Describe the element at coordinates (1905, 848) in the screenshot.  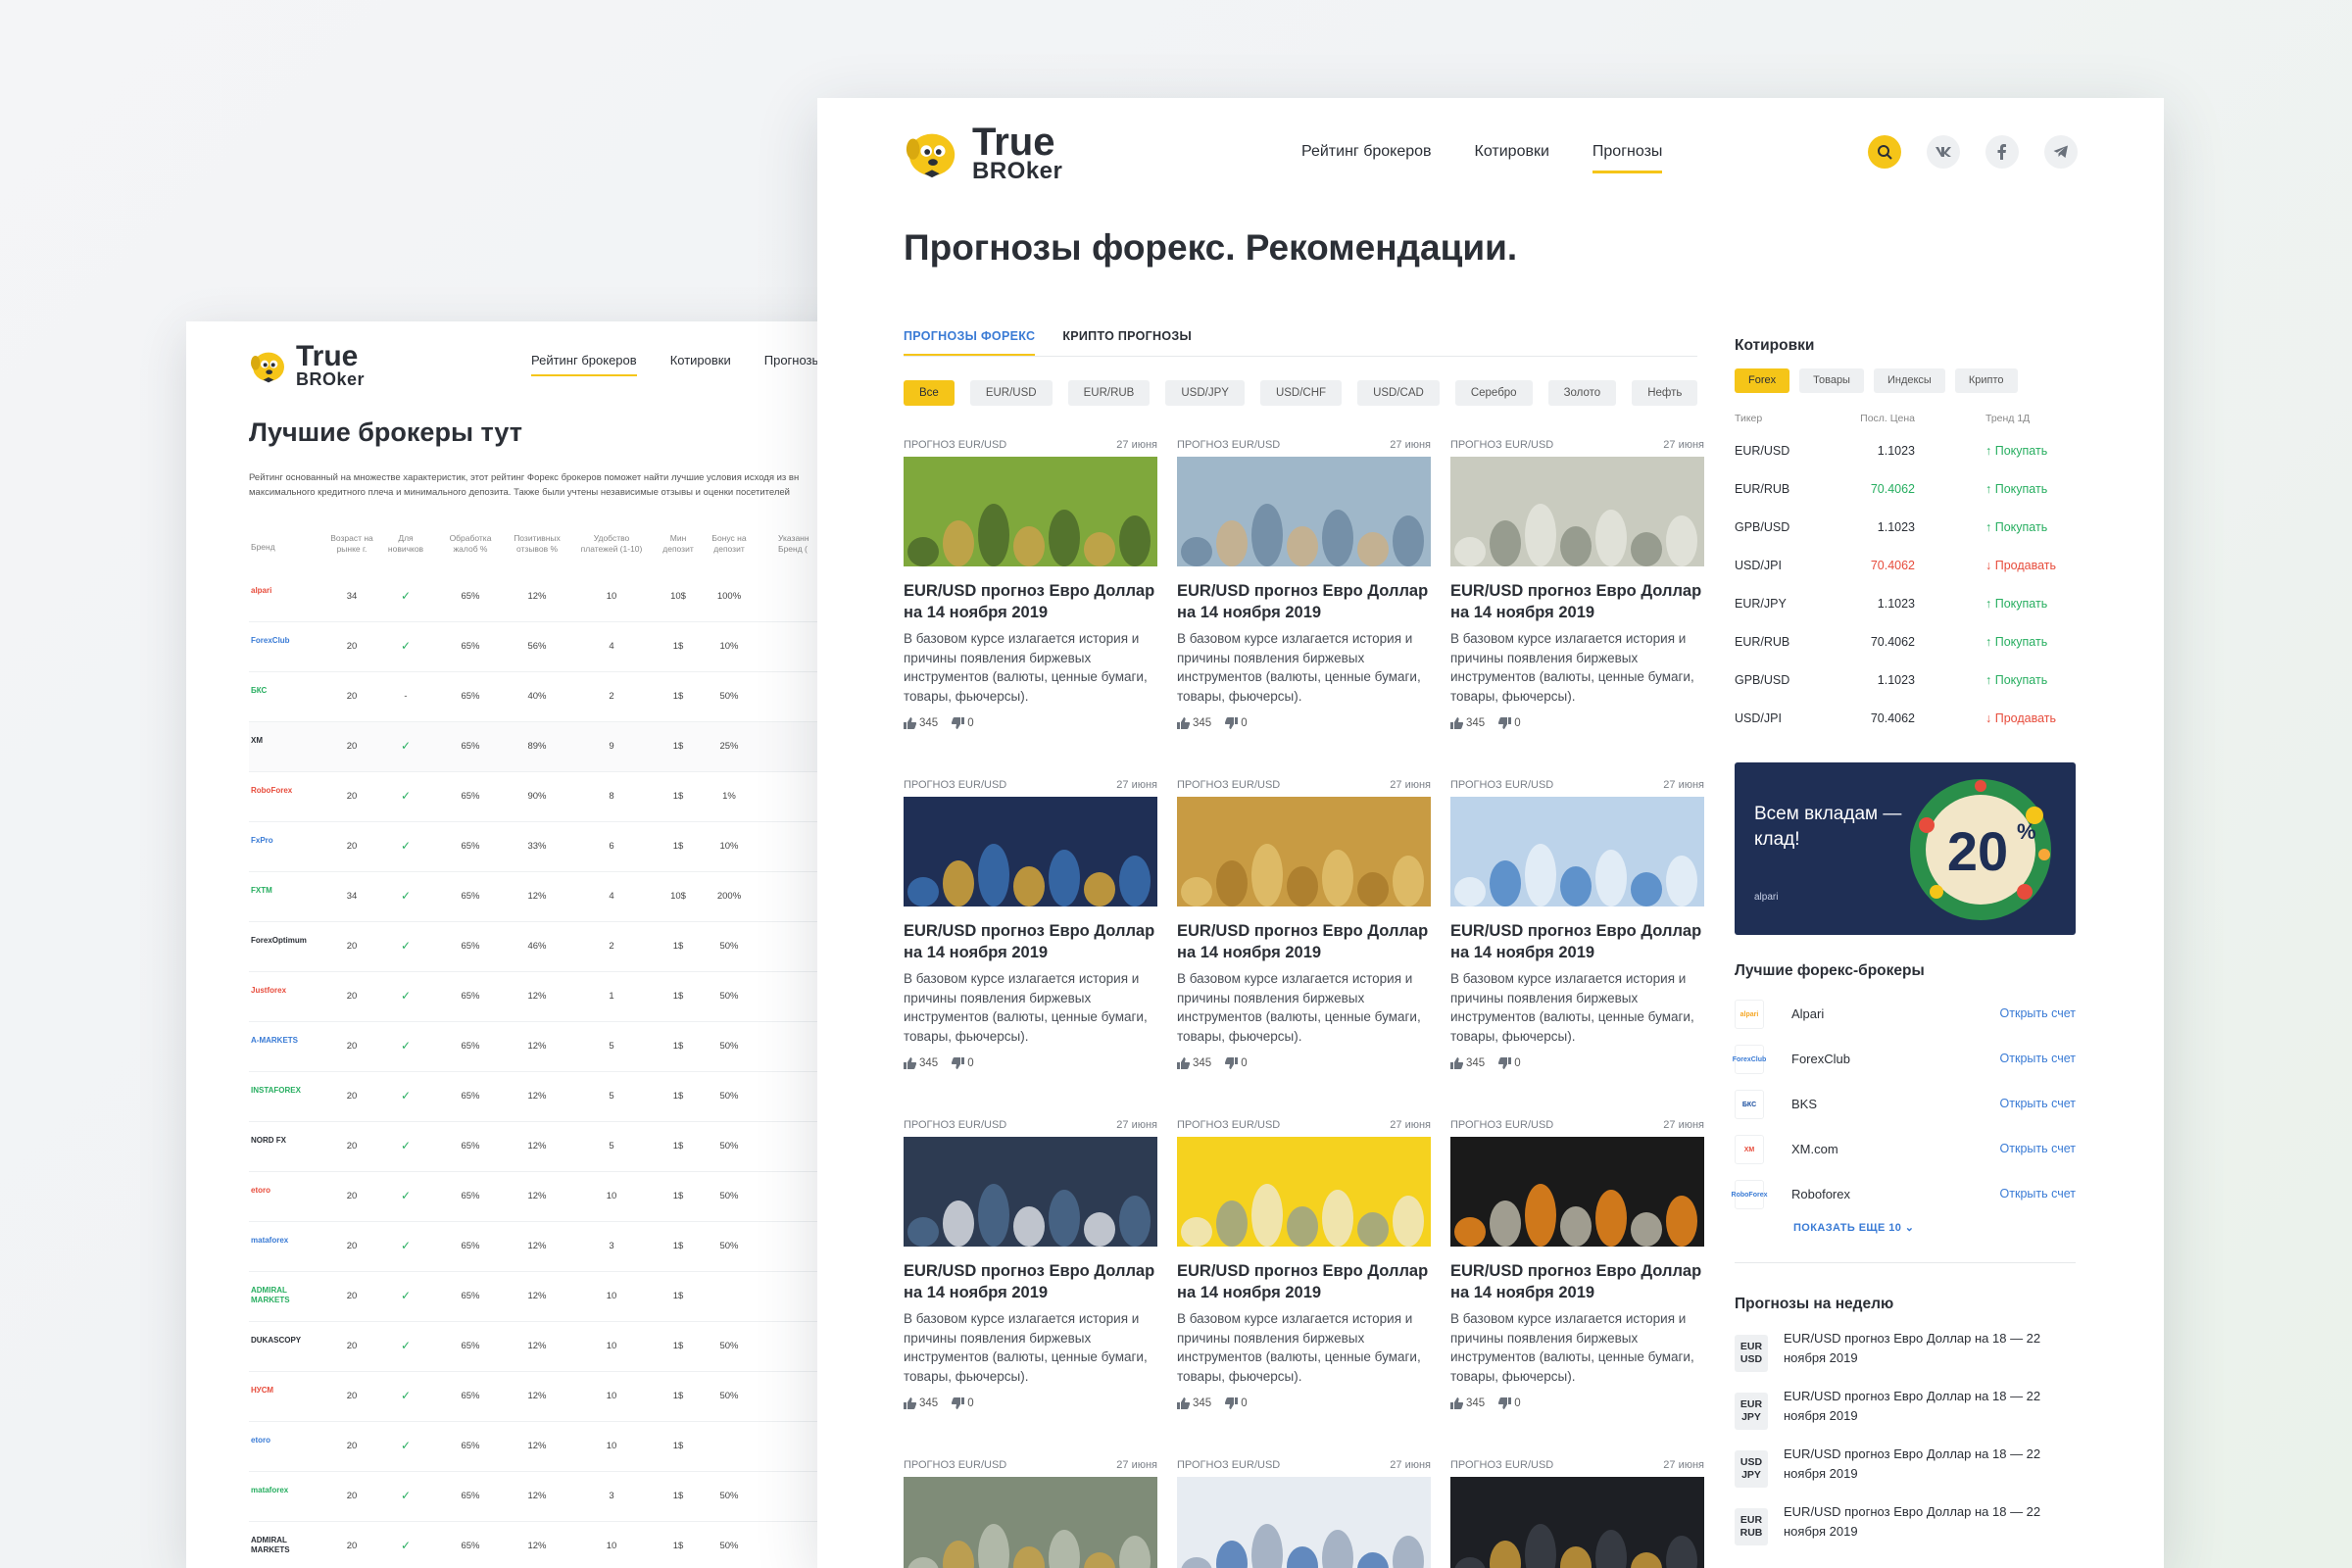
I see `alpari-ad-banner: Всем вкладам — клад! 20 % alpari` at that location.